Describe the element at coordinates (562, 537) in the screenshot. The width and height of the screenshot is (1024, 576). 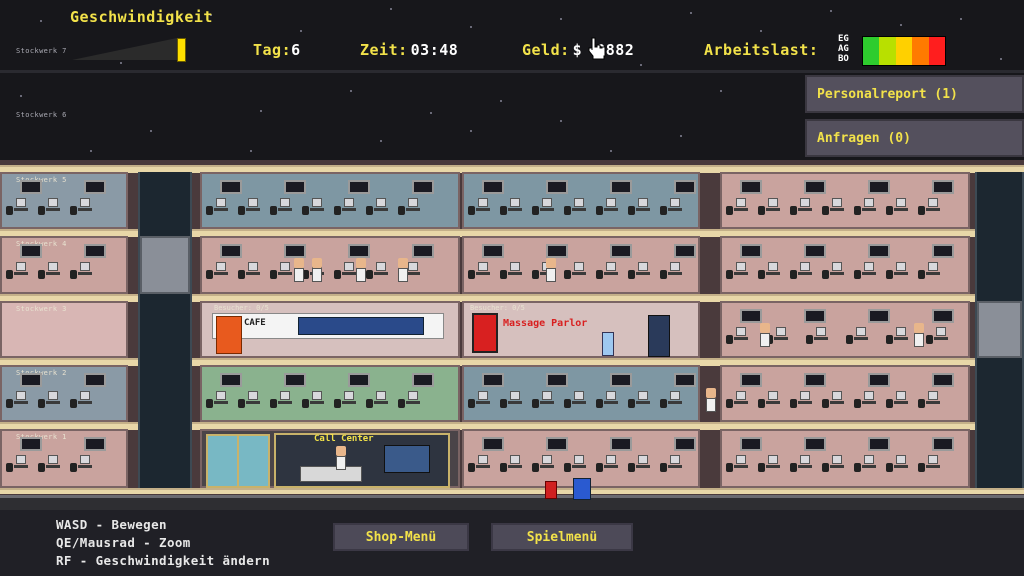
I see `game-menu-button: Spielmenü` at that location.